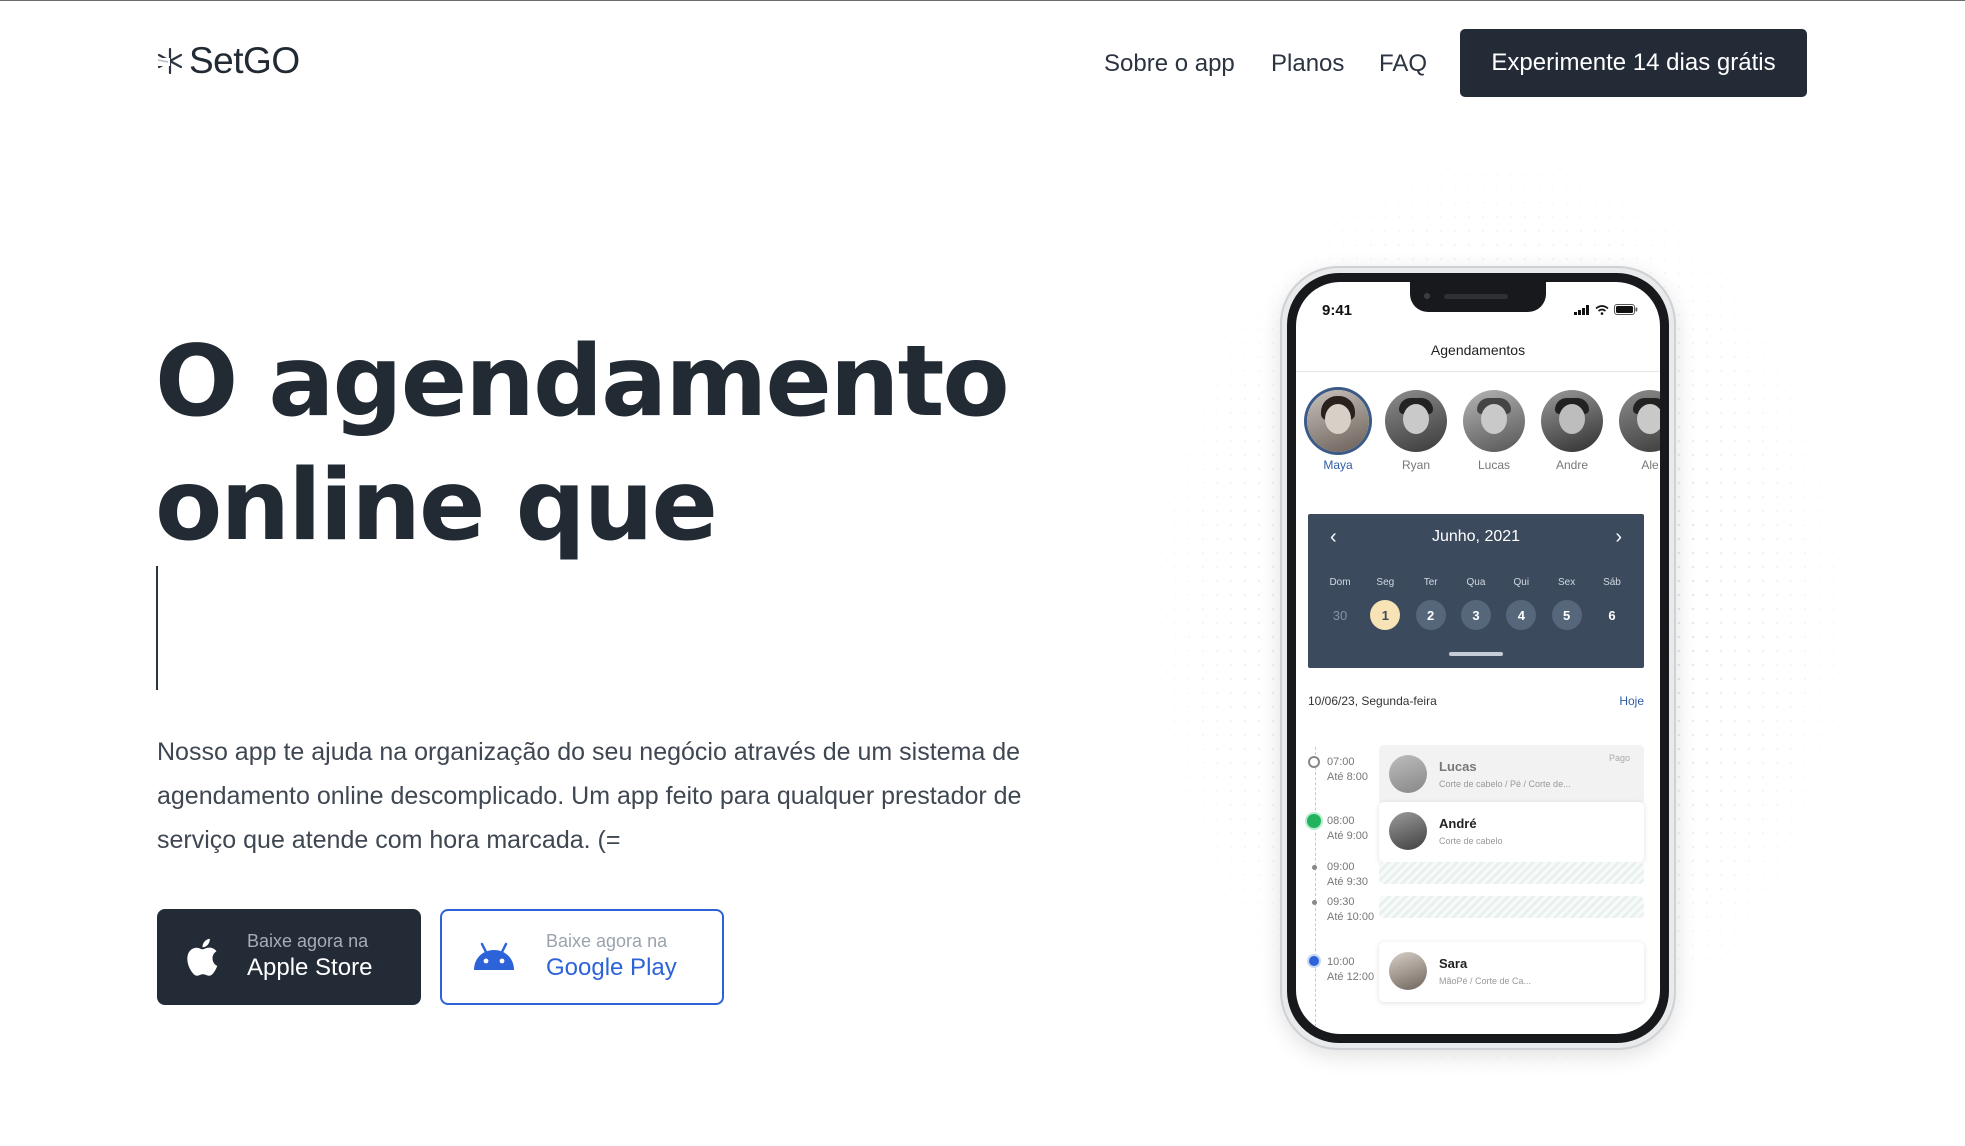 The width and height of the screenshot is (1965, 1146). Describe the element at coordinates (1372, 701) in the screenshot. I see `selected-day-label: 10/06/23, Segunda-feira` at that location.